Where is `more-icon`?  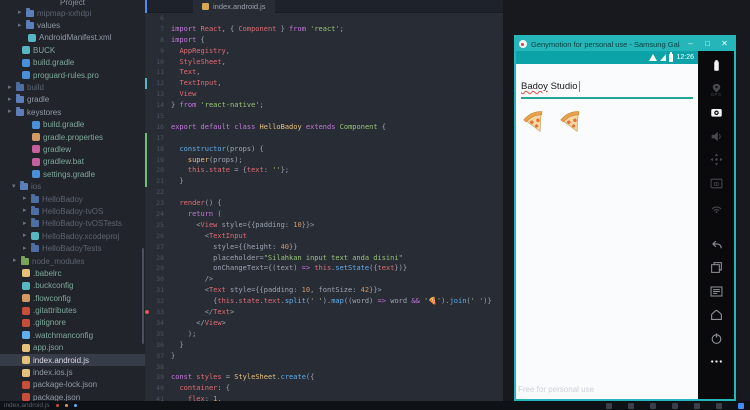 more-icon is located at coordinates (716, 361).